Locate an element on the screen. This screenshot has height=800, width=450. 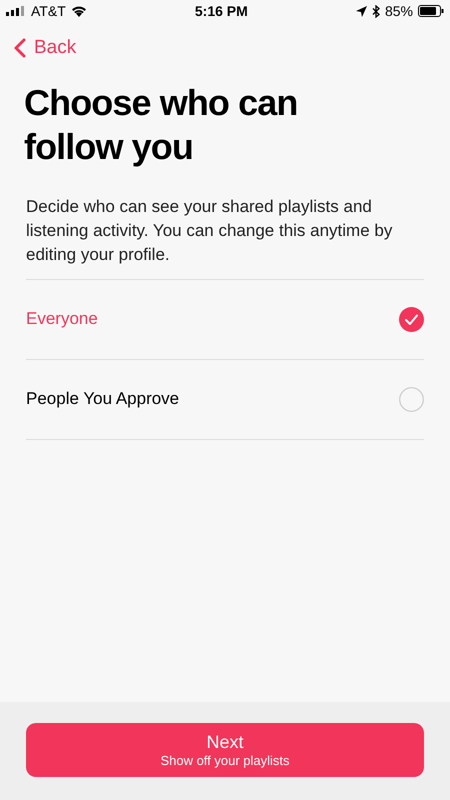
bluetooth-icon is located at coordinates (376, 11).